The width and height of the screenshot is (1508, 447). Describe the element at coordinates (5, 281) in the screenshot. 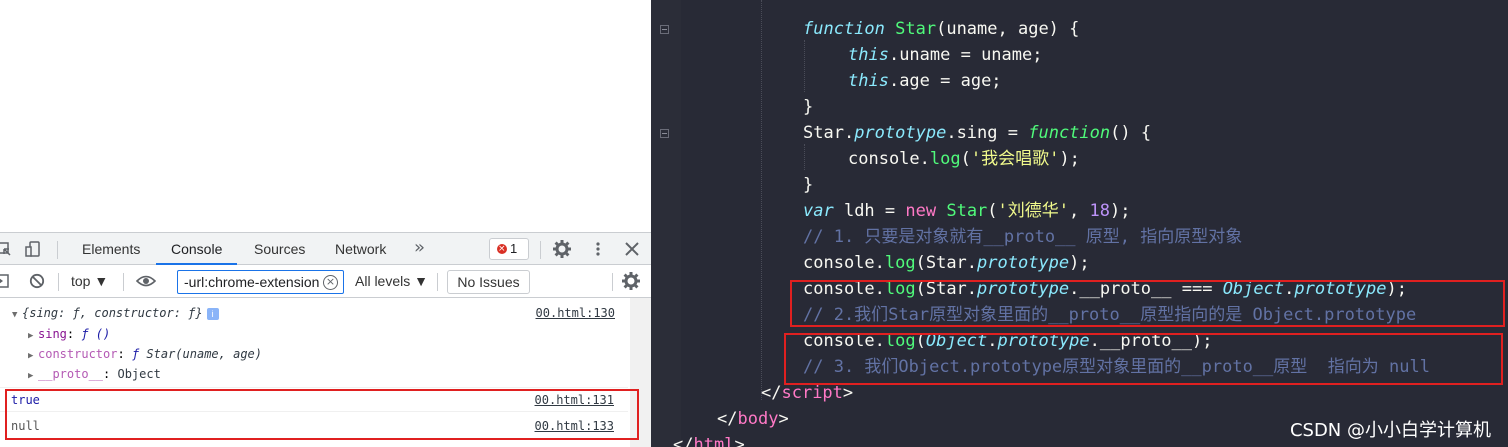

I see `sidebar-toggle-icon` at that location.